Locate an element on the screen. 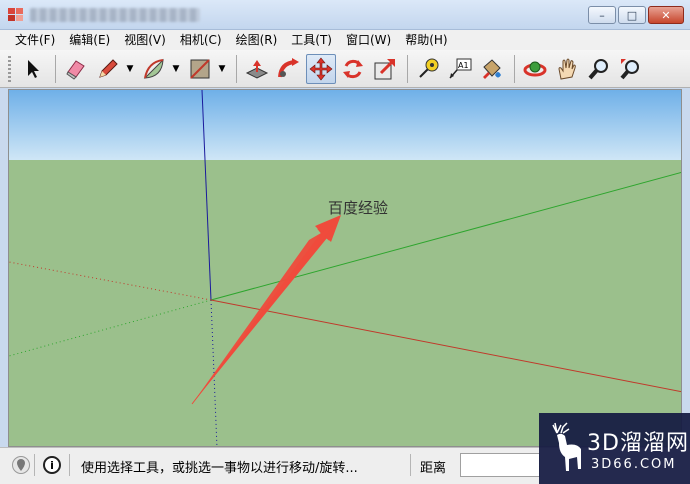 The height and width of the screenshot is (484, 690). blue-axis-positive is located at coordinates (206, 195).